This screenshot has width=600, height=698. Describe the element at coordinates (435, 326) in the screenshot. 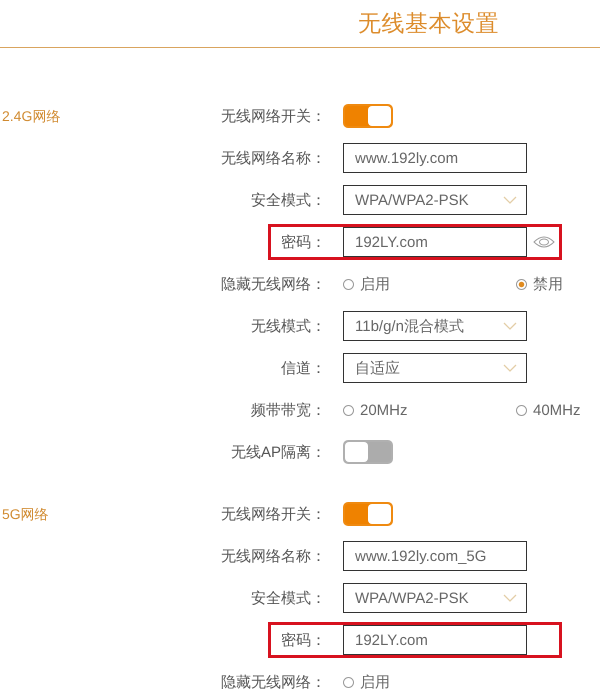

I see `select-field: 11b/g/n混合模式` at that location.